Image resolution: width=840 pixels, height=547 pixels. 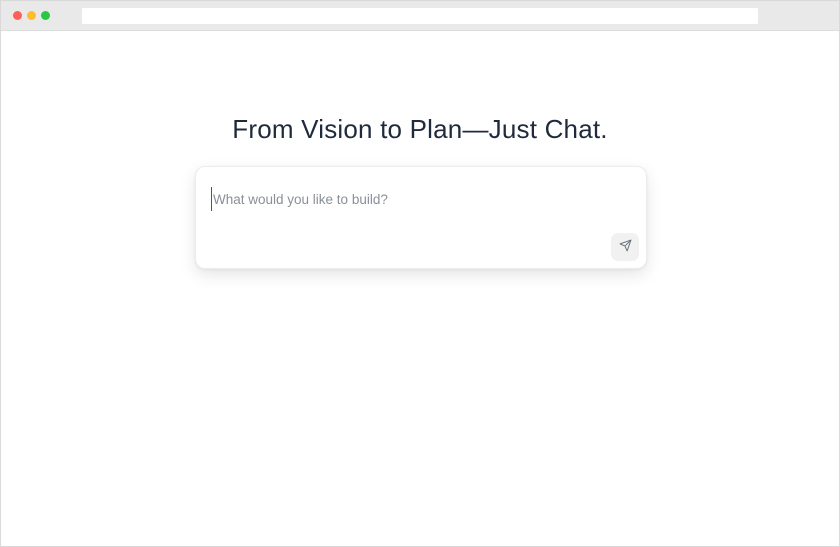 I want to click on maximize-window-button, so click(x=45, y=15).